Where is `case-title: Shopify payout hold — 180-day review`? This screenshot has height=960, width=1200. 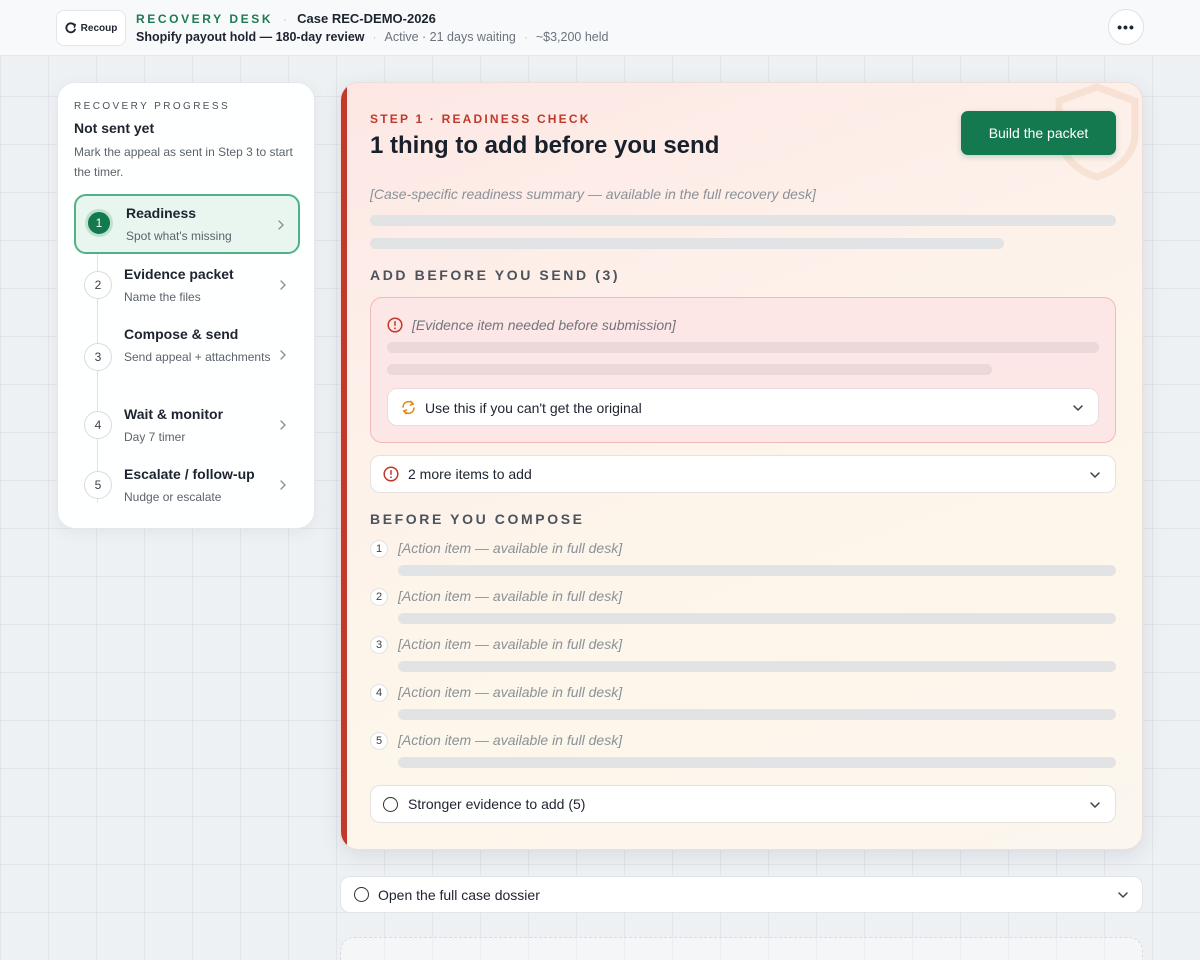
case-title: Shopify payout hold — 180-day review is located at coordinates (250, 37).